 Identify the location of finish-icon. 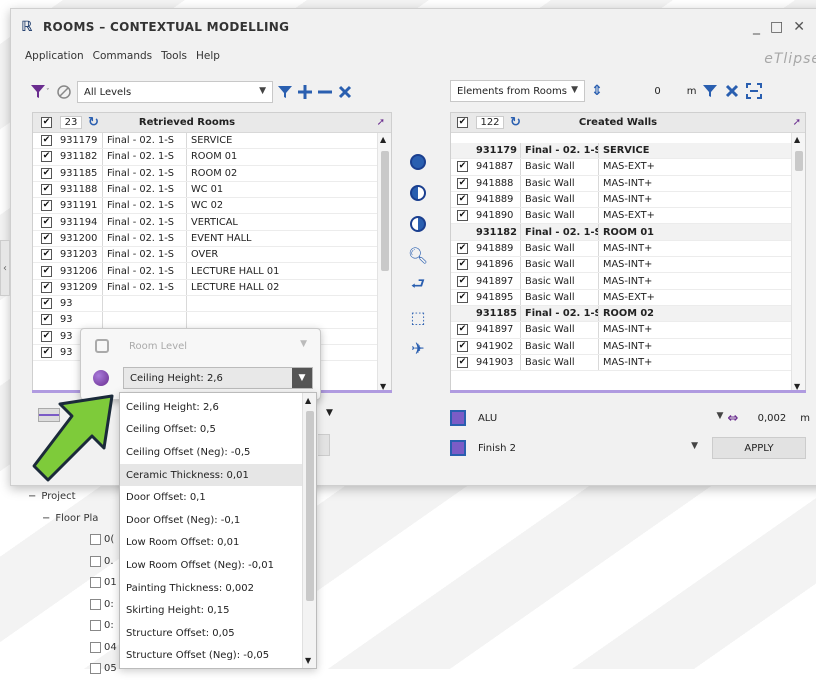
(458, 448).